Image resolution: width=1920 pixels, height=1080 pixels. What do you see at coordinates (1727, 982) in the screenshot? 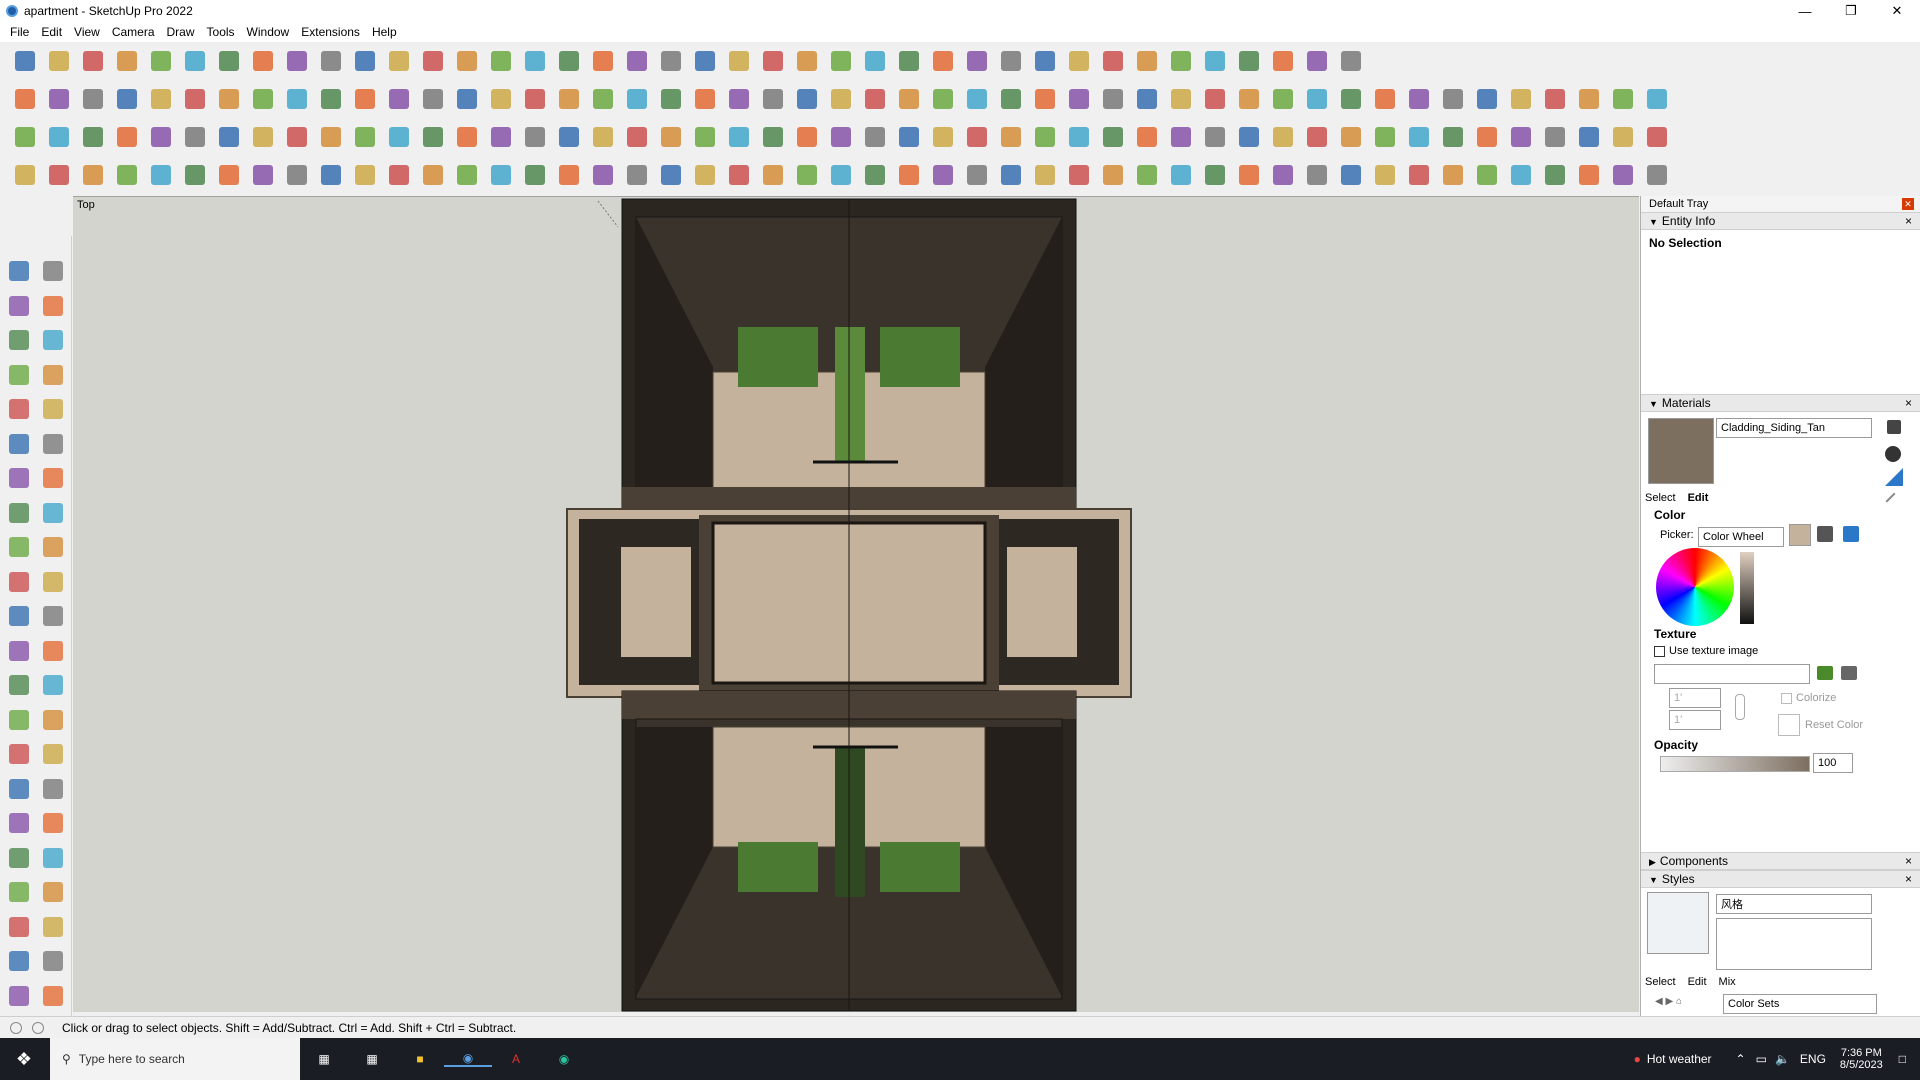
I see `tab-mix: Mix` at bounding box center [1727, 982].